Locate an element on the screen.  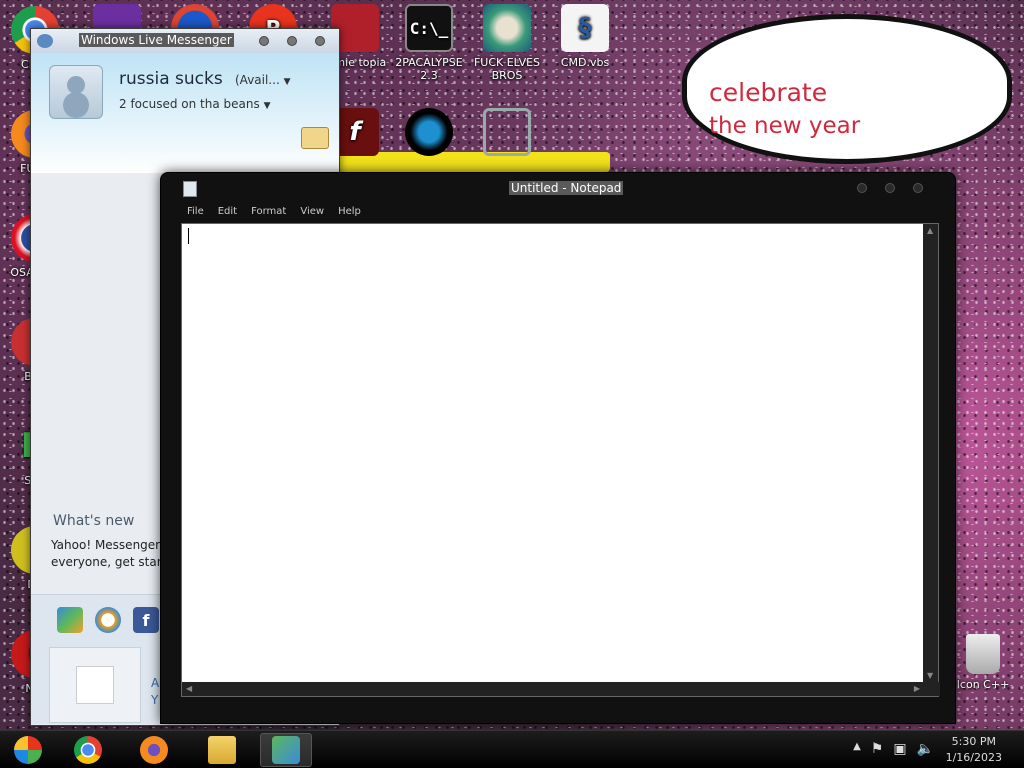
notepad-icon is located at coordinates (190, 189).